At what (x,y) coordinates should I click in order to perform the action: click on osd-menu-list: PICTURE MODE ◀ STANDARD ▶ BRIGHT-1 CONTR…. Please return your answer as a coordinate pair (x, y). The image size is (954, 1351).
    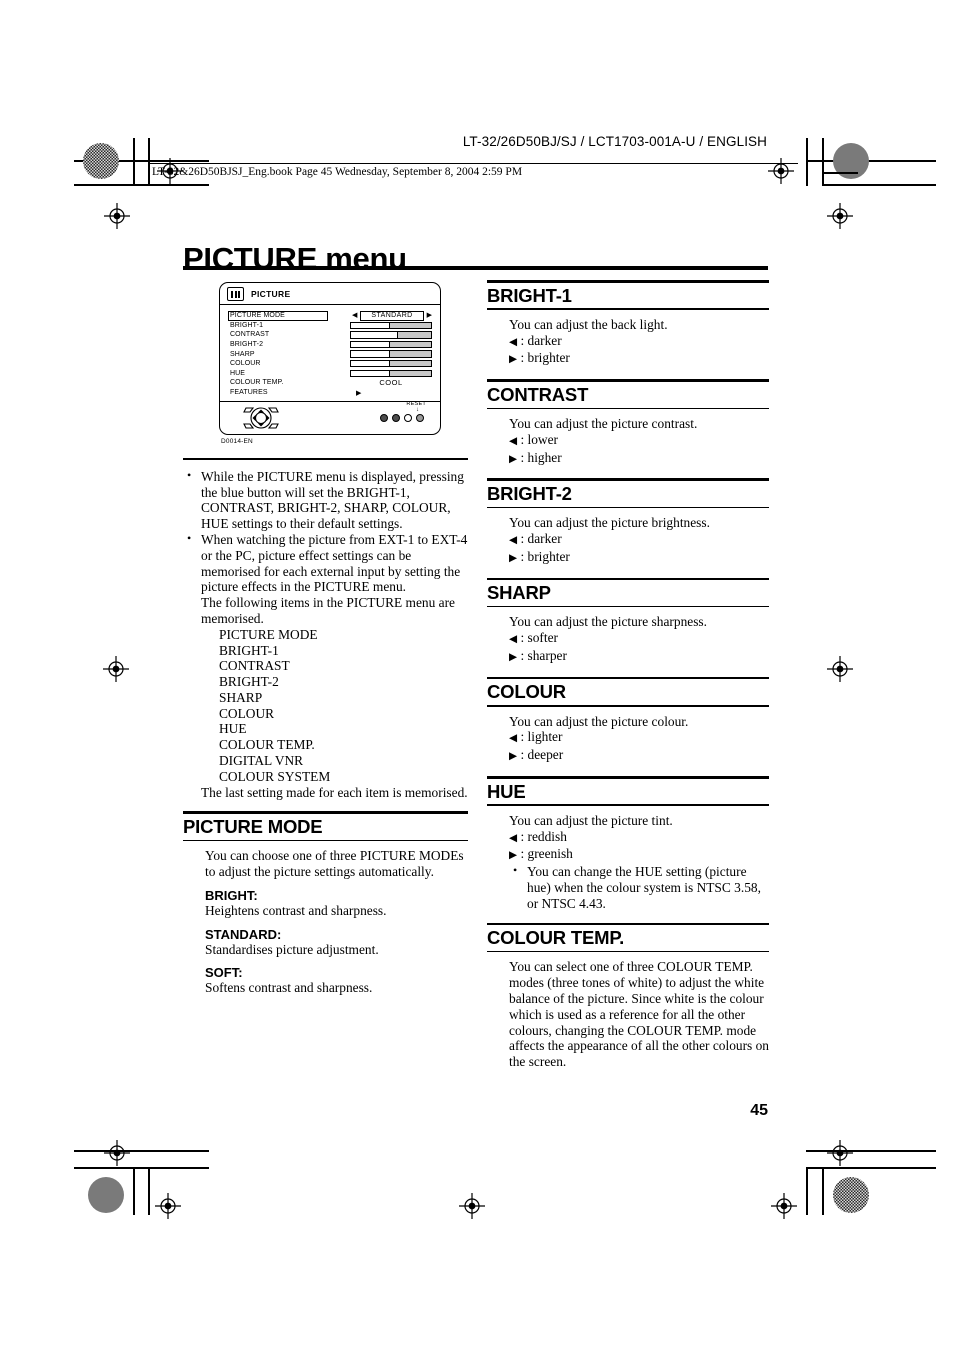
    Looking at the image, I should click on (330, 354).